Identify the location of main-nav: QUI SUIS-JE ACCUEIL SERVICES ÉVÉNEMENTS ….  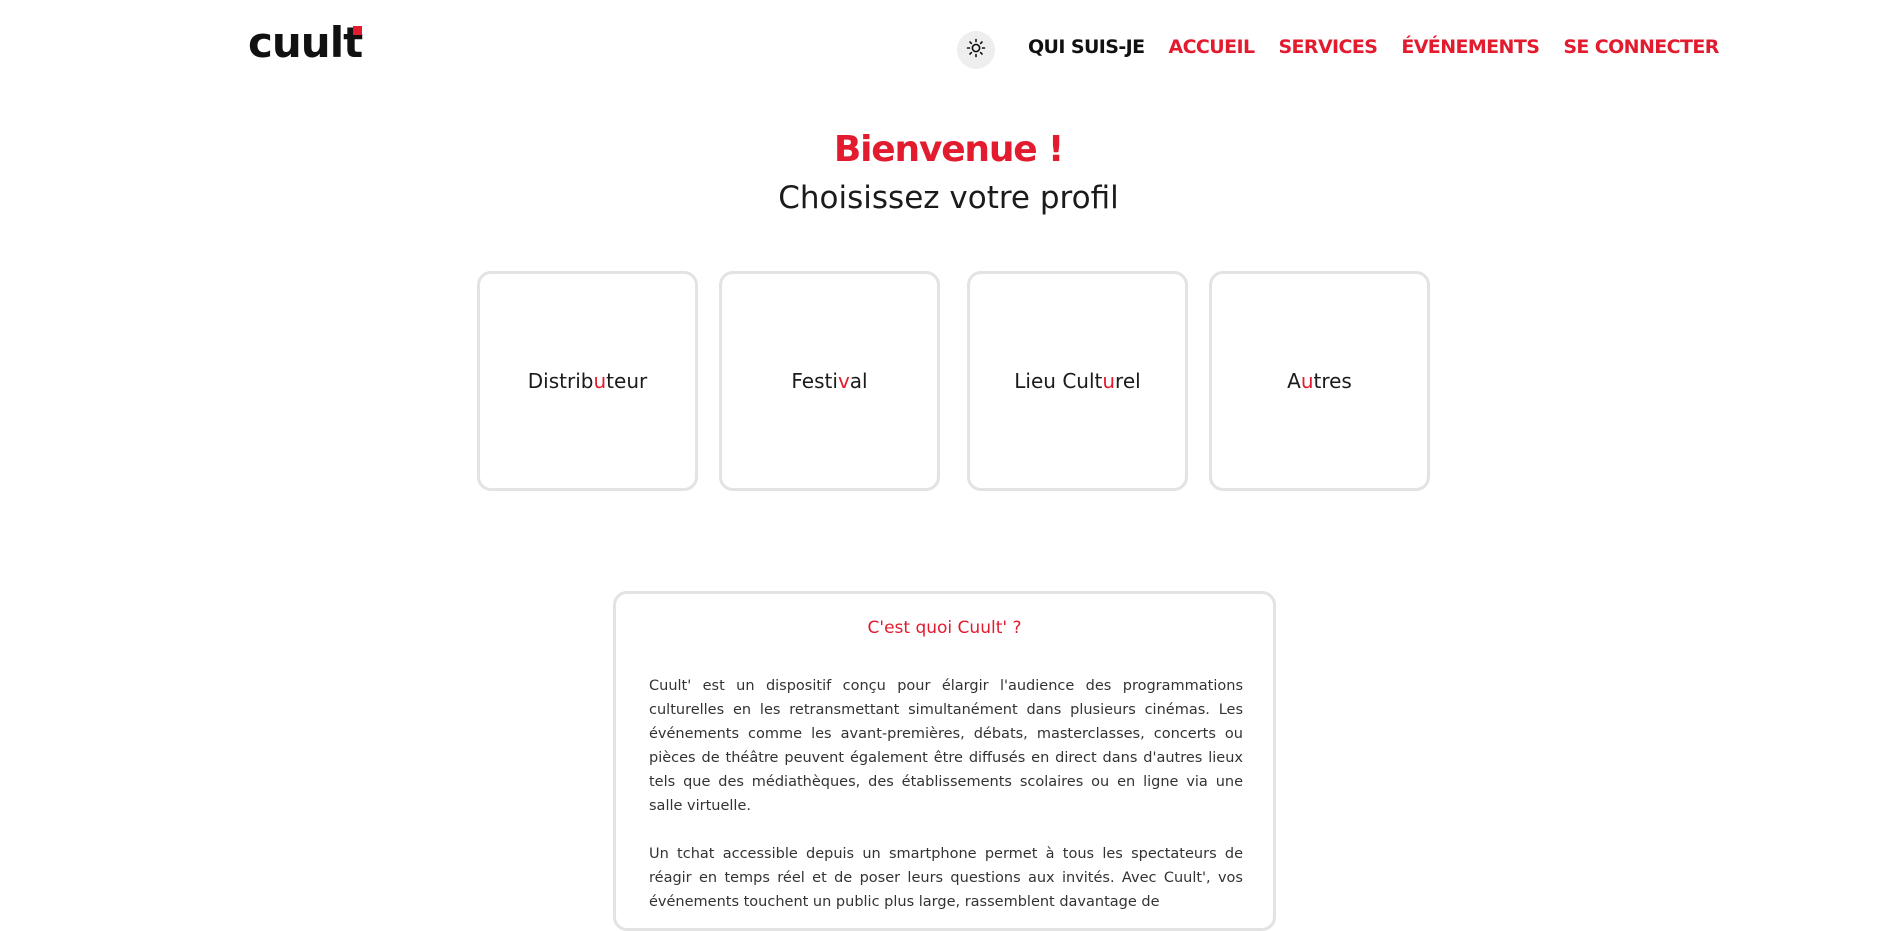
(1385, 47).